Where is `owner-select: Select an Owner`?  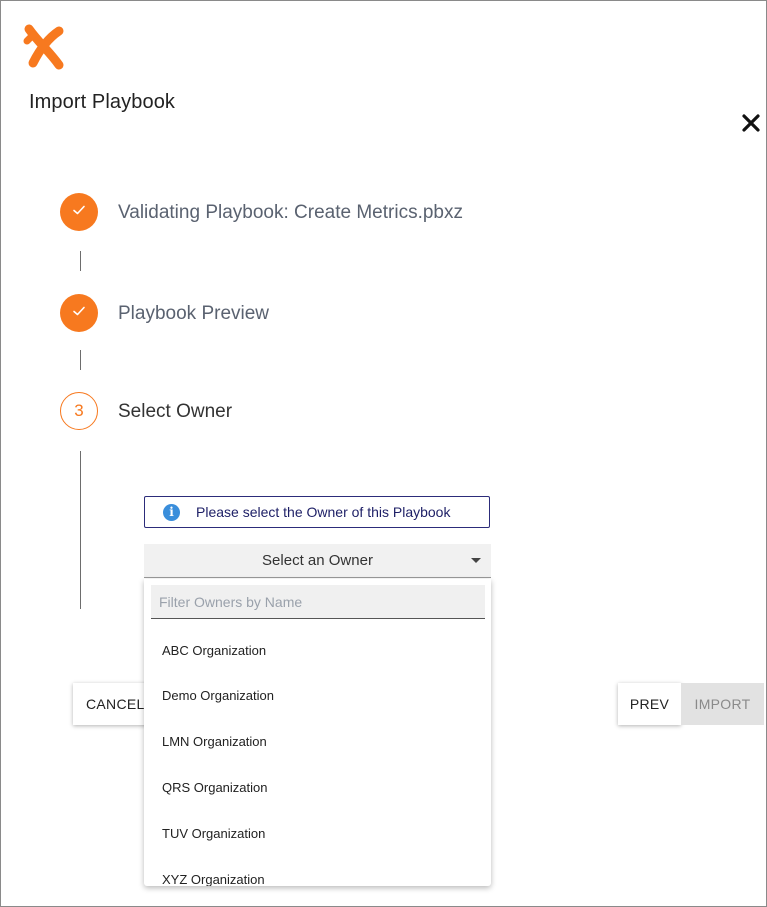 owner-select: Select an Owner is located at coordinates (317, 561).